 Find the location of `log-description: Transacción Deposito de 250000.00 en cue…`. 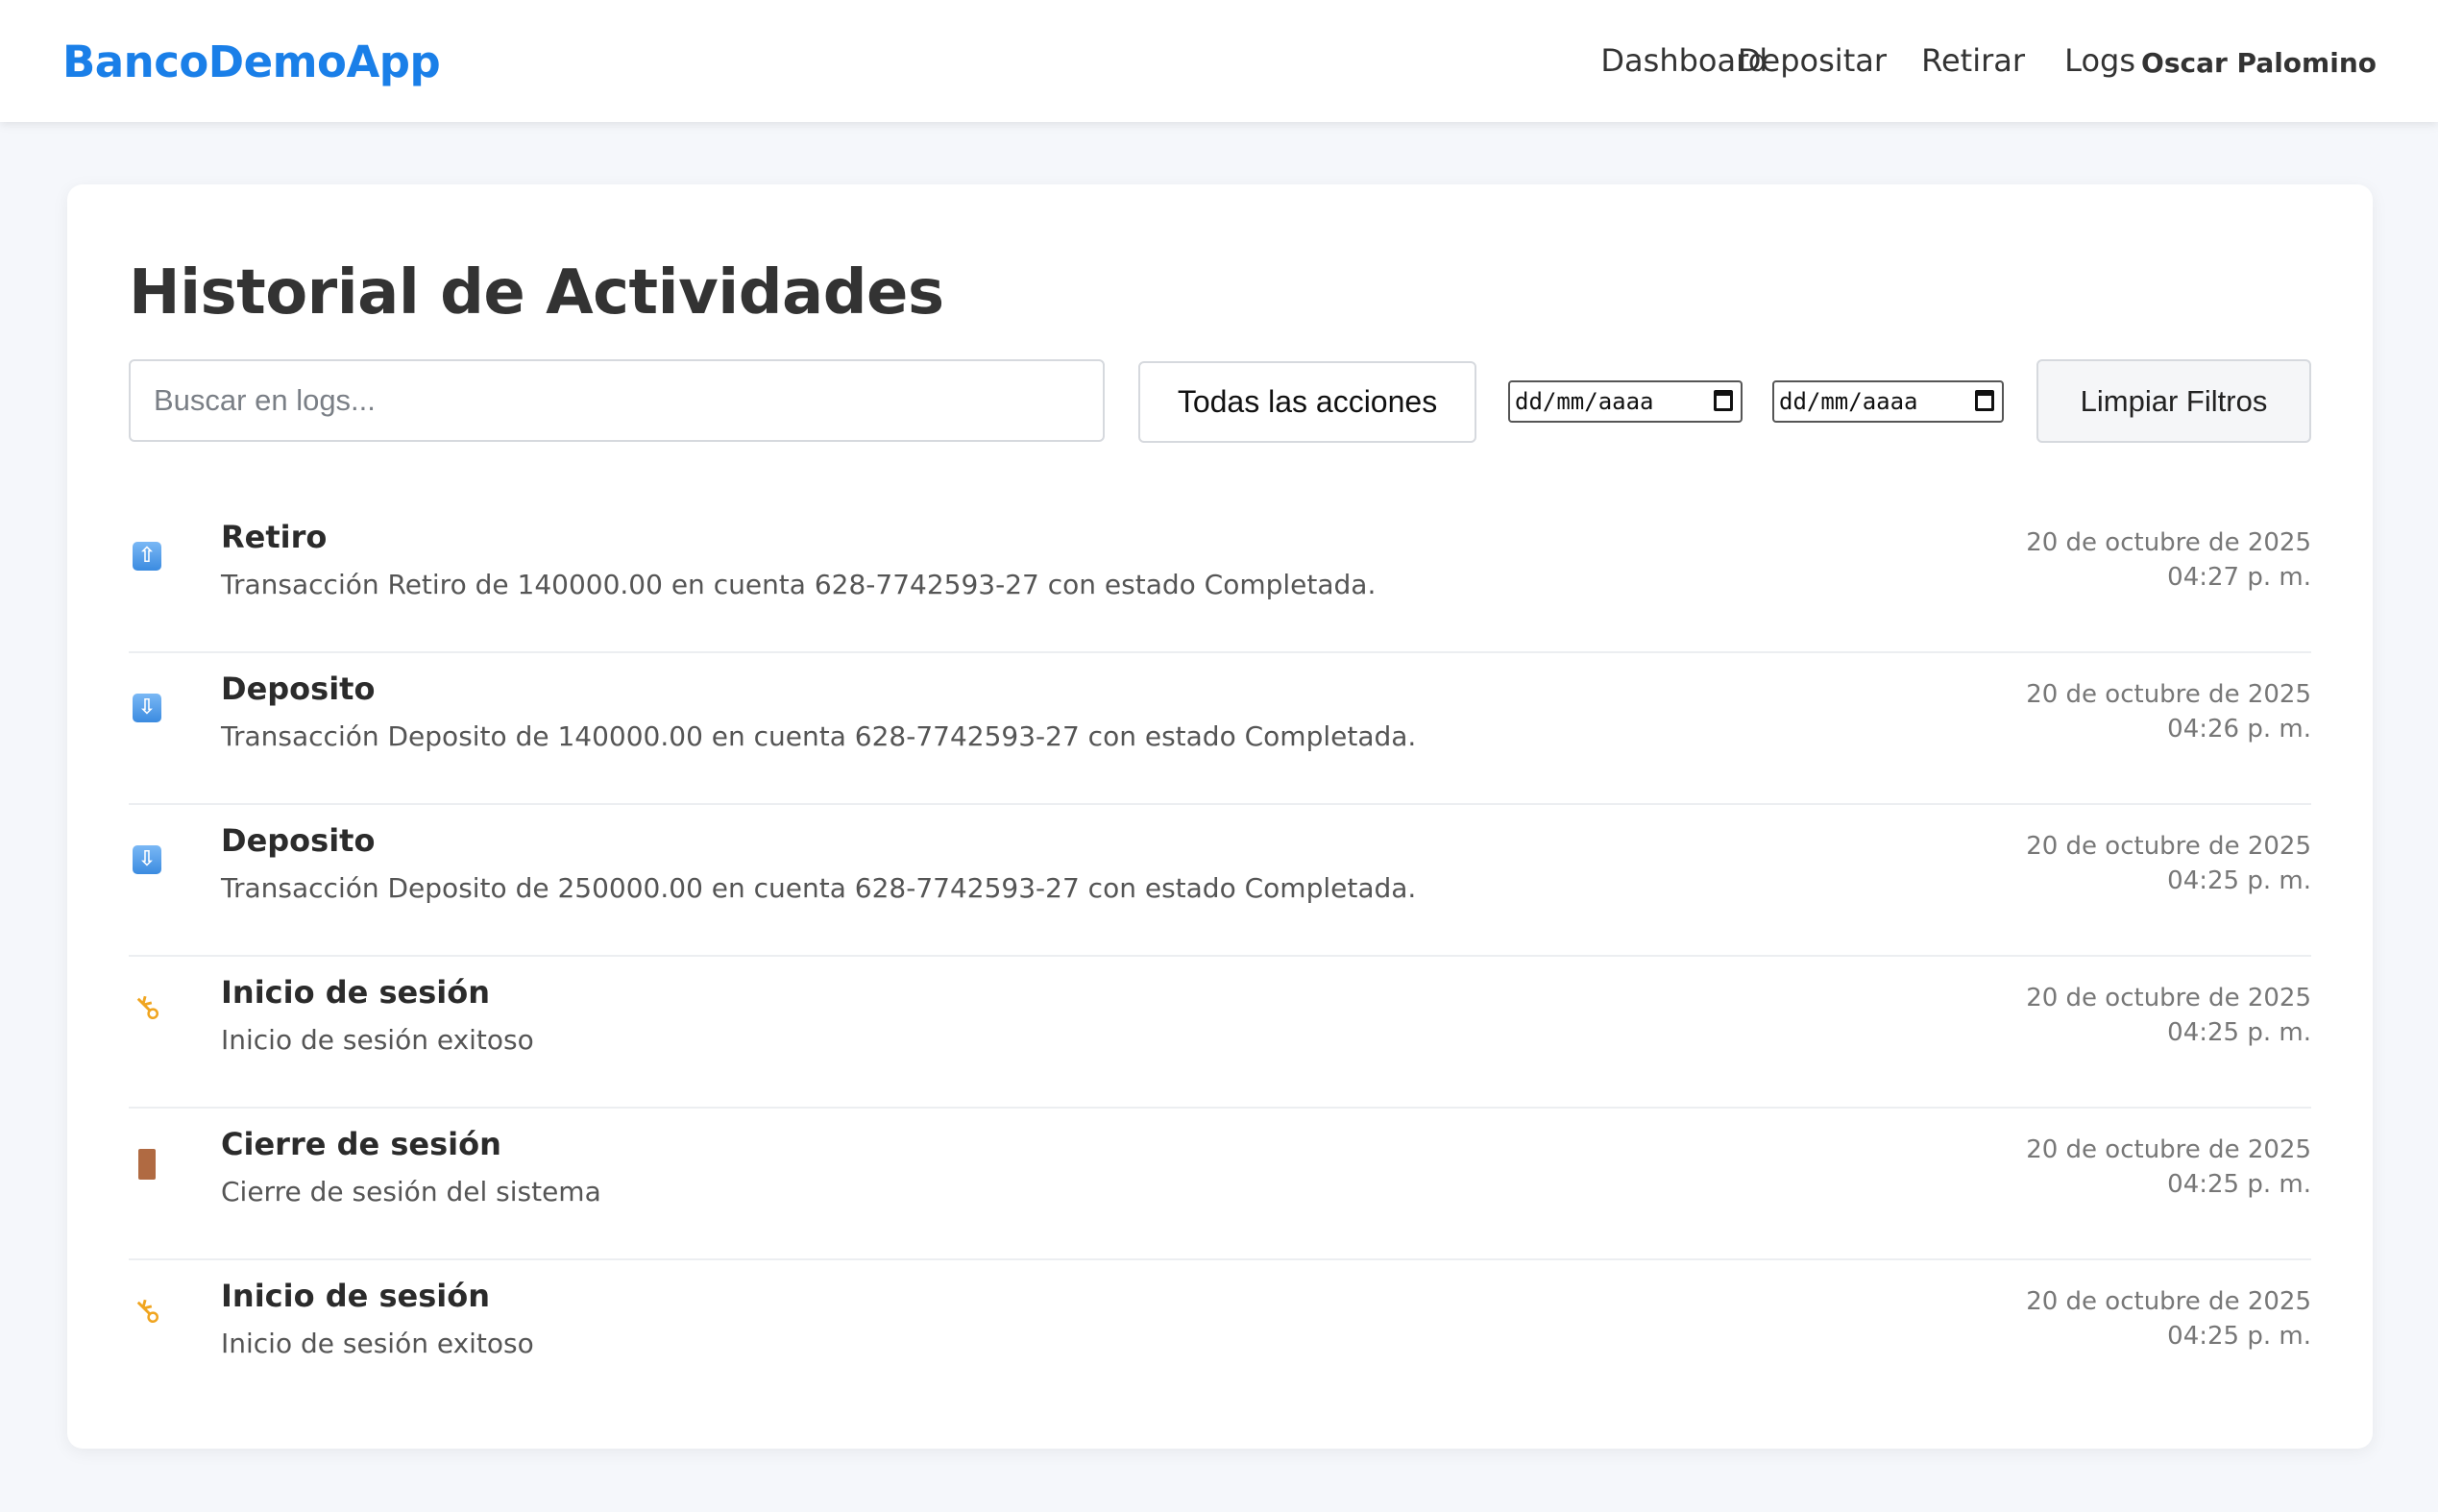

log-description: Transacción Deposito de 250000.00 en cue… is located at coordinates (819, 888).